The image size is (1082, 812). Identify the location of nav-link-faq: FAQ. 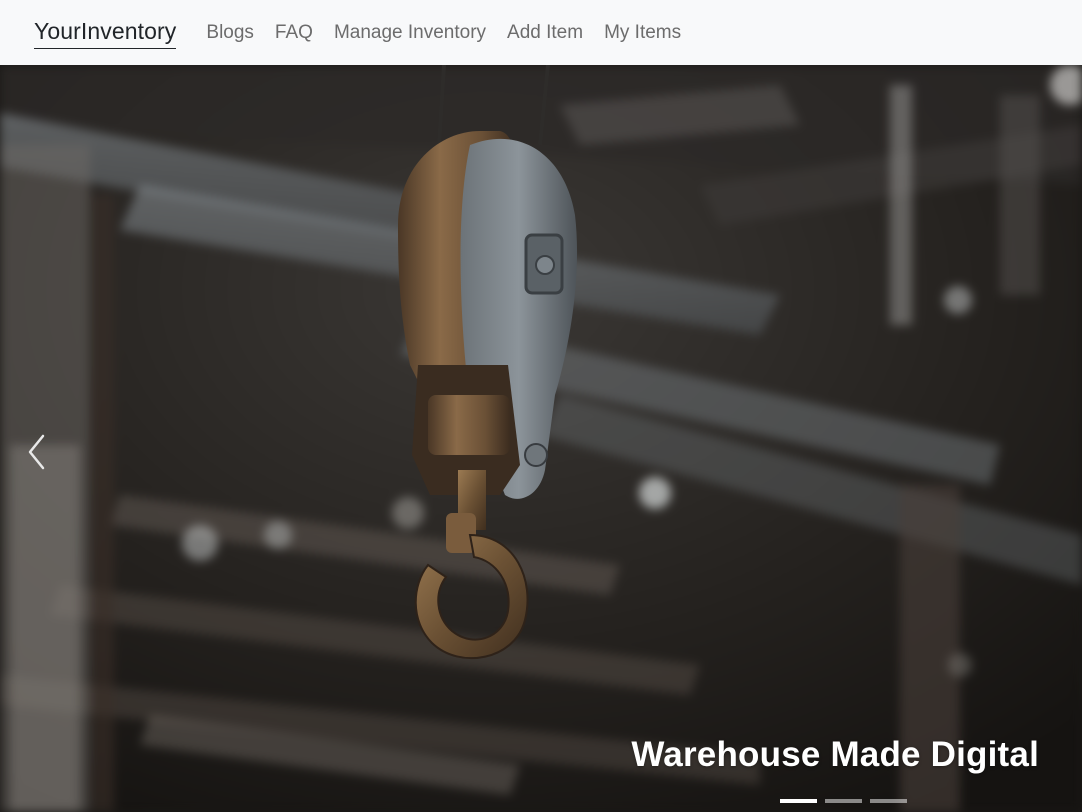
(294, 33).